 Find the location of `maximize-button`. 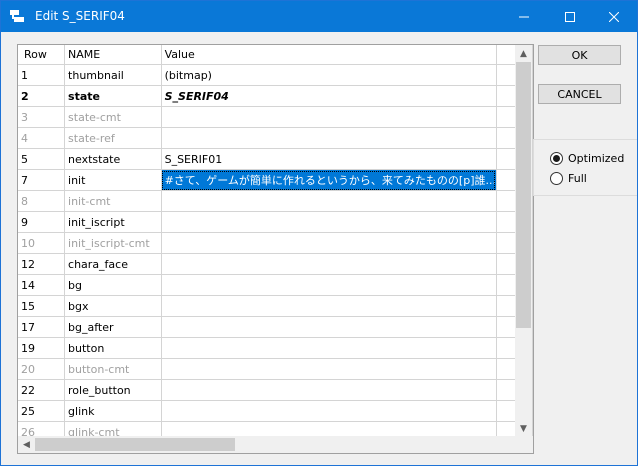

maximize-button is located at coordinates (570, 16).